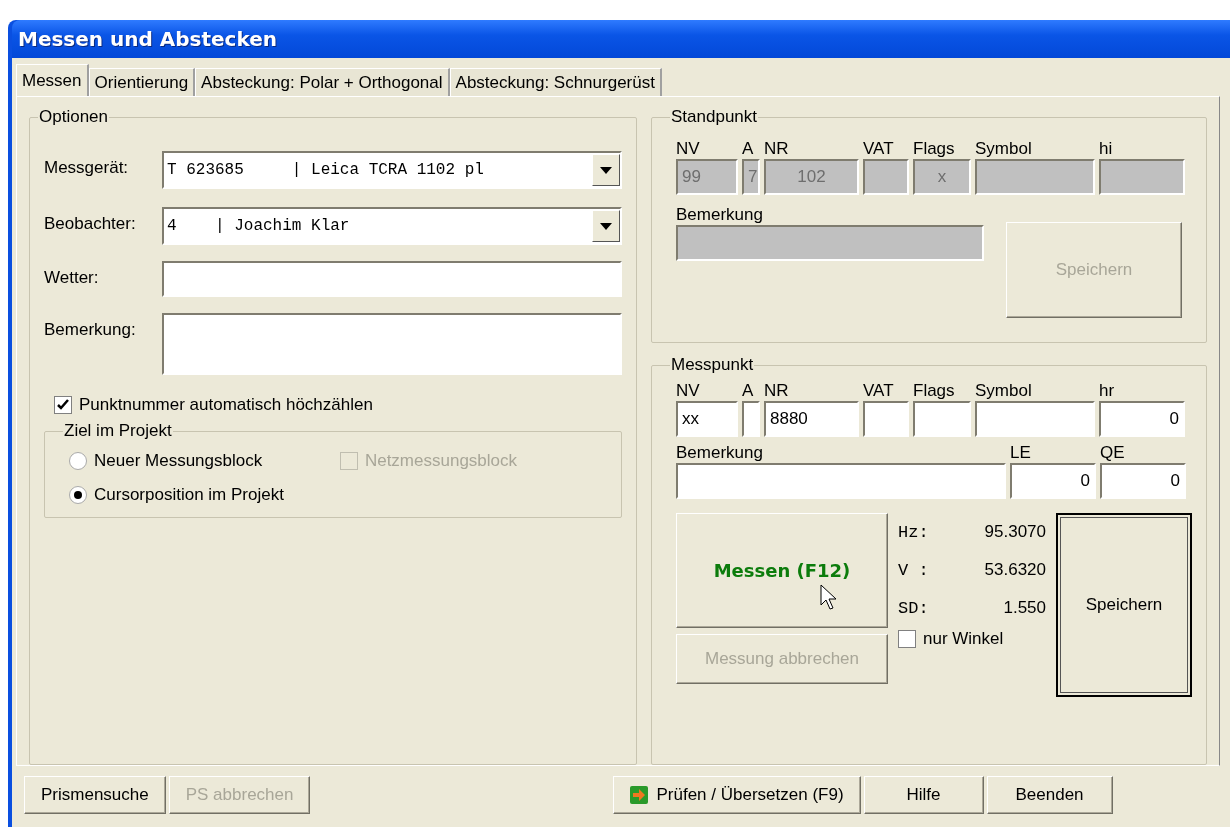 This screenshot has height=827, width=1230. What do you see at coordinates (712, 365) in the screenshot?
I see `group-title: Messpunkt` at bounding box center [712, 365].